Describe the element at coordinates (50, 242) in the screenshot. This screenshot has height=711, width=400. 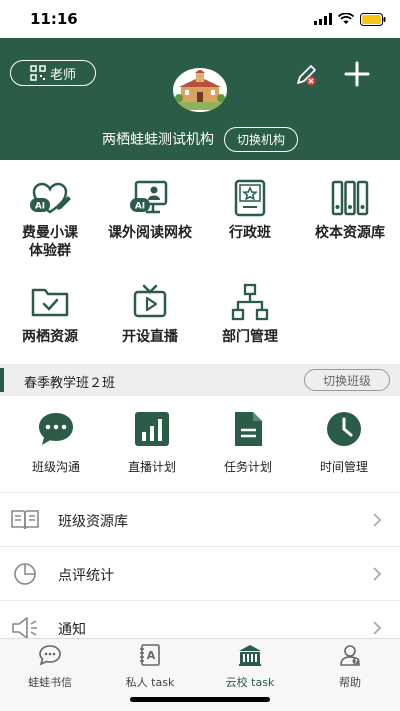
I see `feature-label: 费曼小课 体验群` at that location.